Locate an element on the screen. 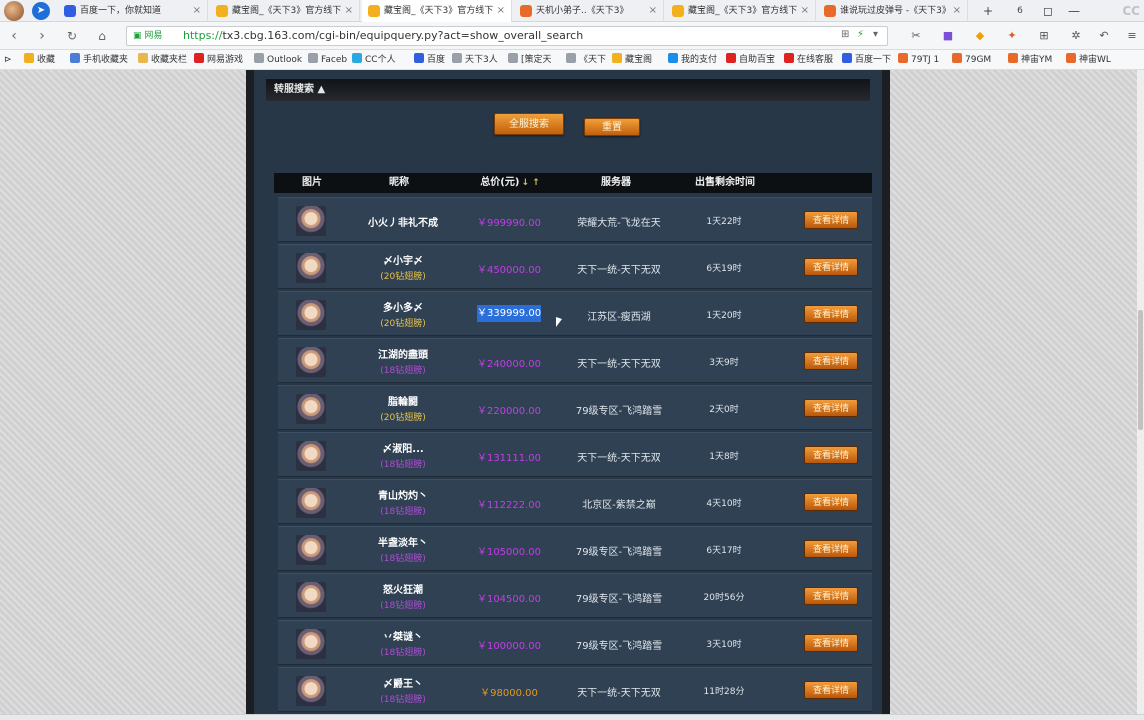 The image size is (1144, 720). character-name: 〆小宇〆 is located at coordinates (403, 259).